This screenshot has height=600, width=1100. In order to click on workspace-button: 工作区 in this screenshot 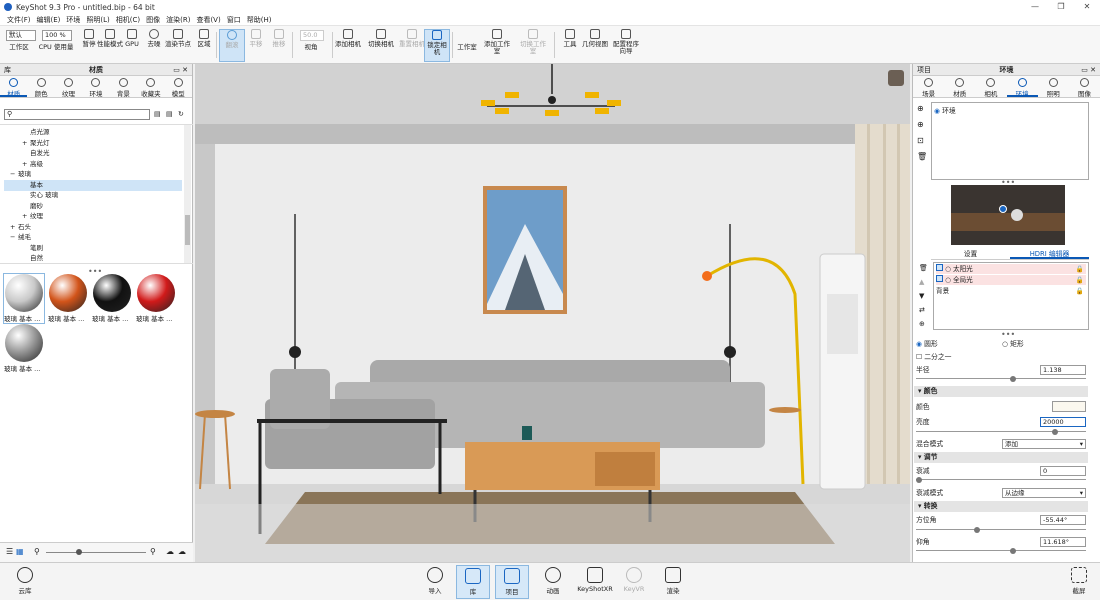, I will do `click(19, 53)`.